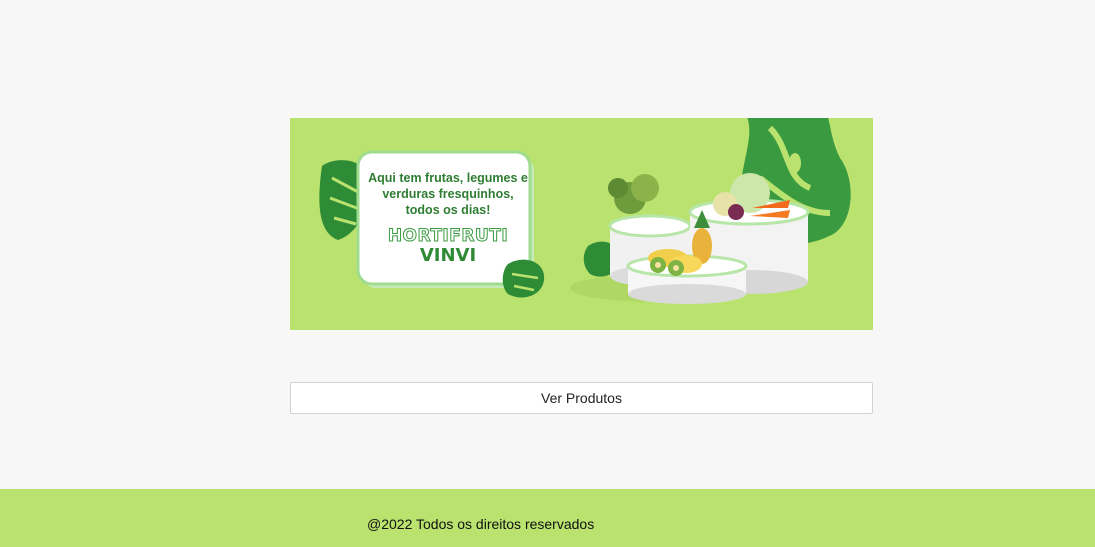 The width and height of the screenshot is (1095, 547). Describe the element at coordinates (448, 178) in the screenshot. I see `banner-tagline-line-1: Aqui tem frutas, legumes e` at that location.